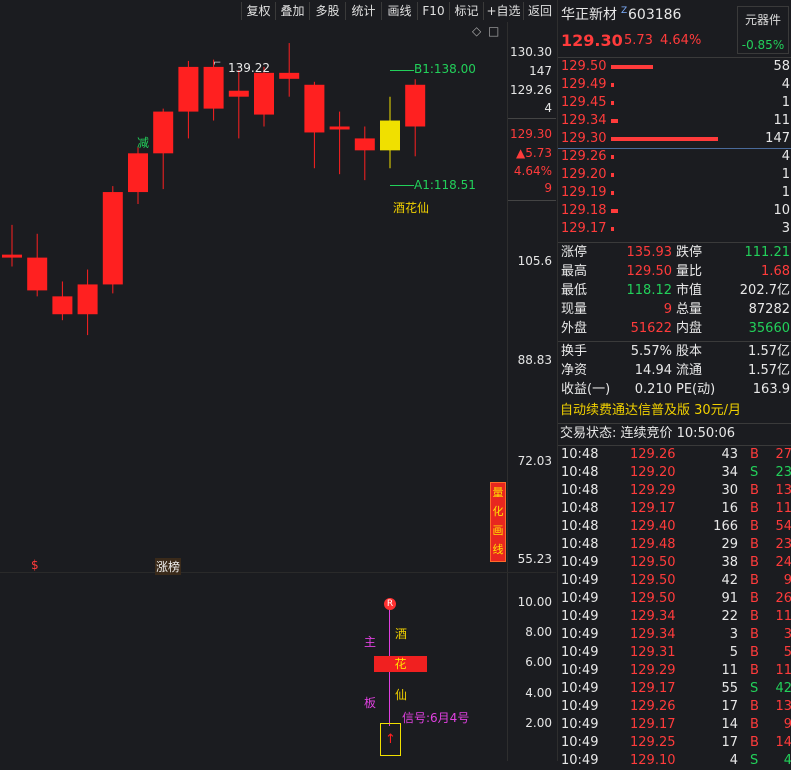  Describe the element at coordinates (592, 40) in the screenshot. I see `current-price: 129.30` at that location.